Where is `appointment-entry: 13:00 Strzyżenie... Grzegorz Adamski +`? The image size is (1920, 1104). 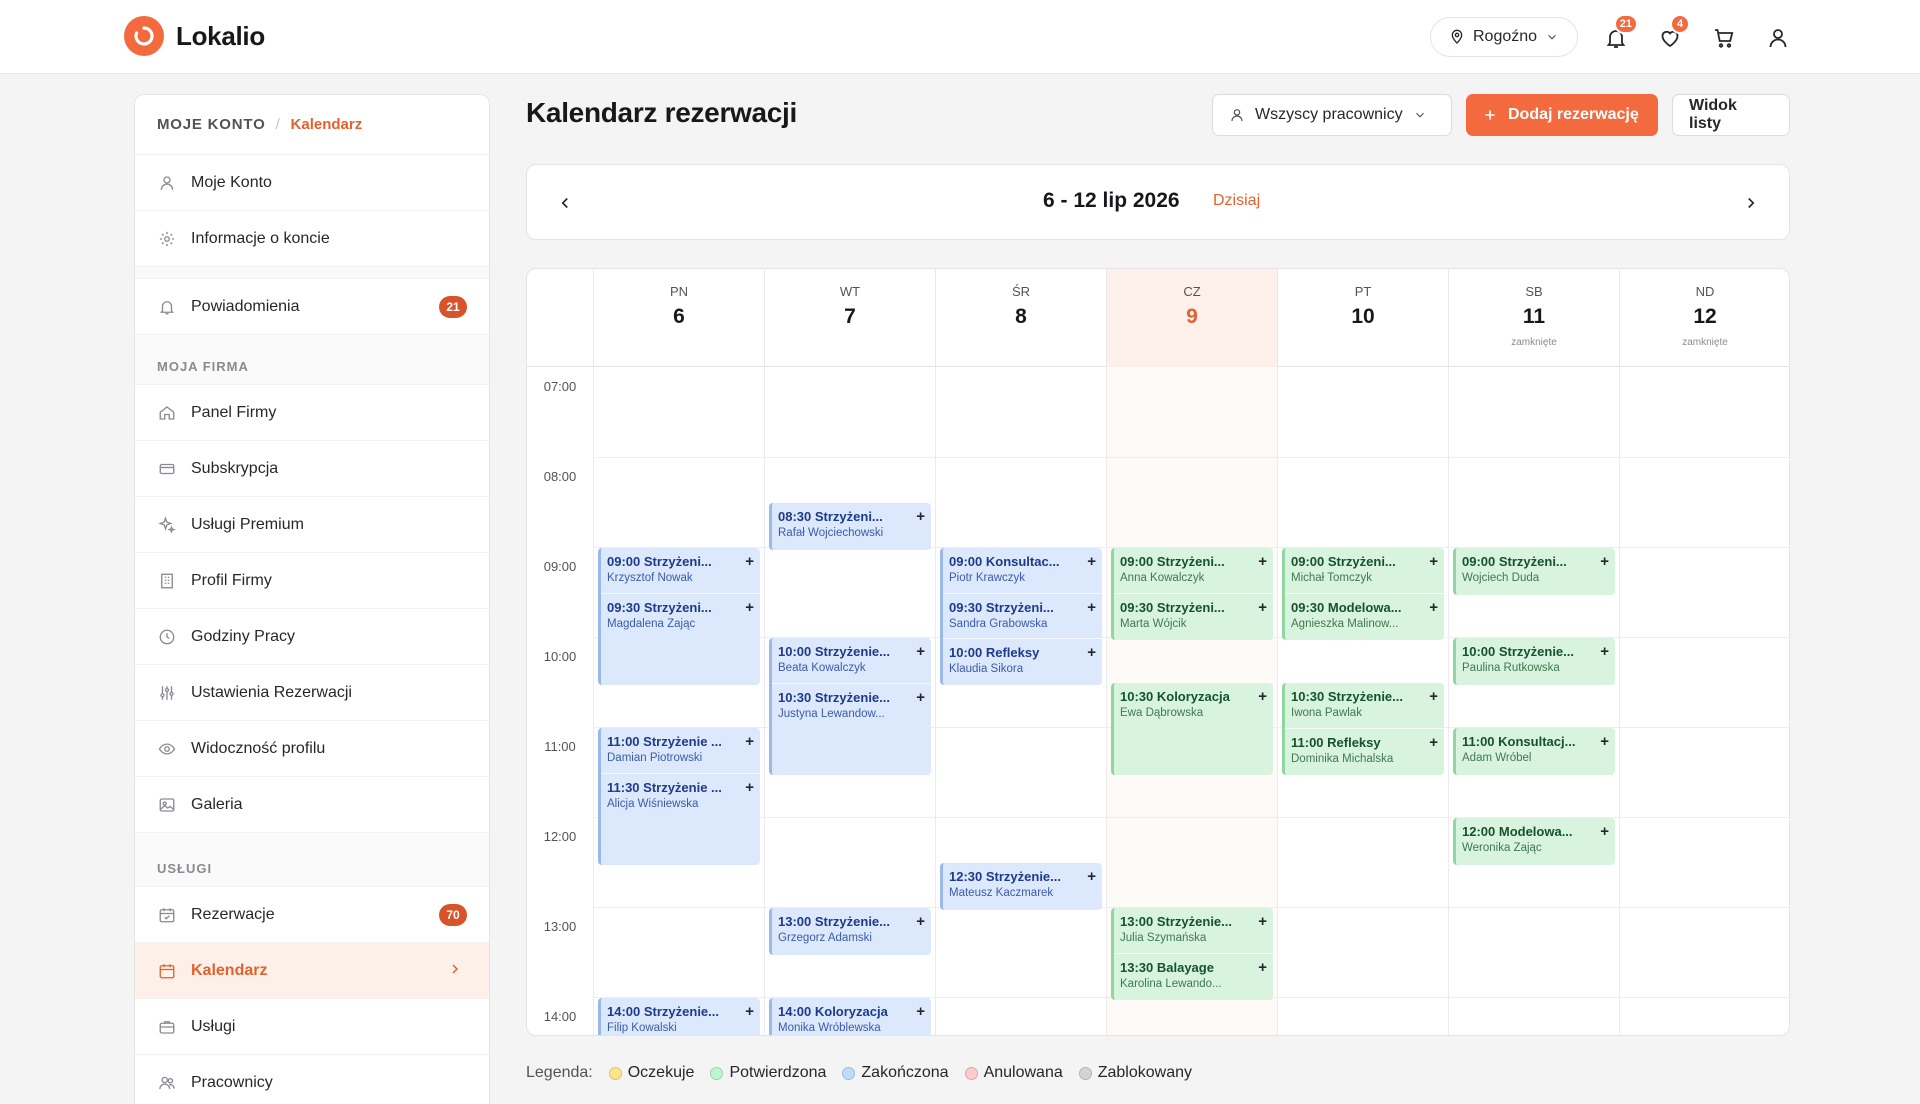
appointment-entry: 13:00 Strzyżenie... Grzegorz Adamski + is located at coordinates (851, 930).